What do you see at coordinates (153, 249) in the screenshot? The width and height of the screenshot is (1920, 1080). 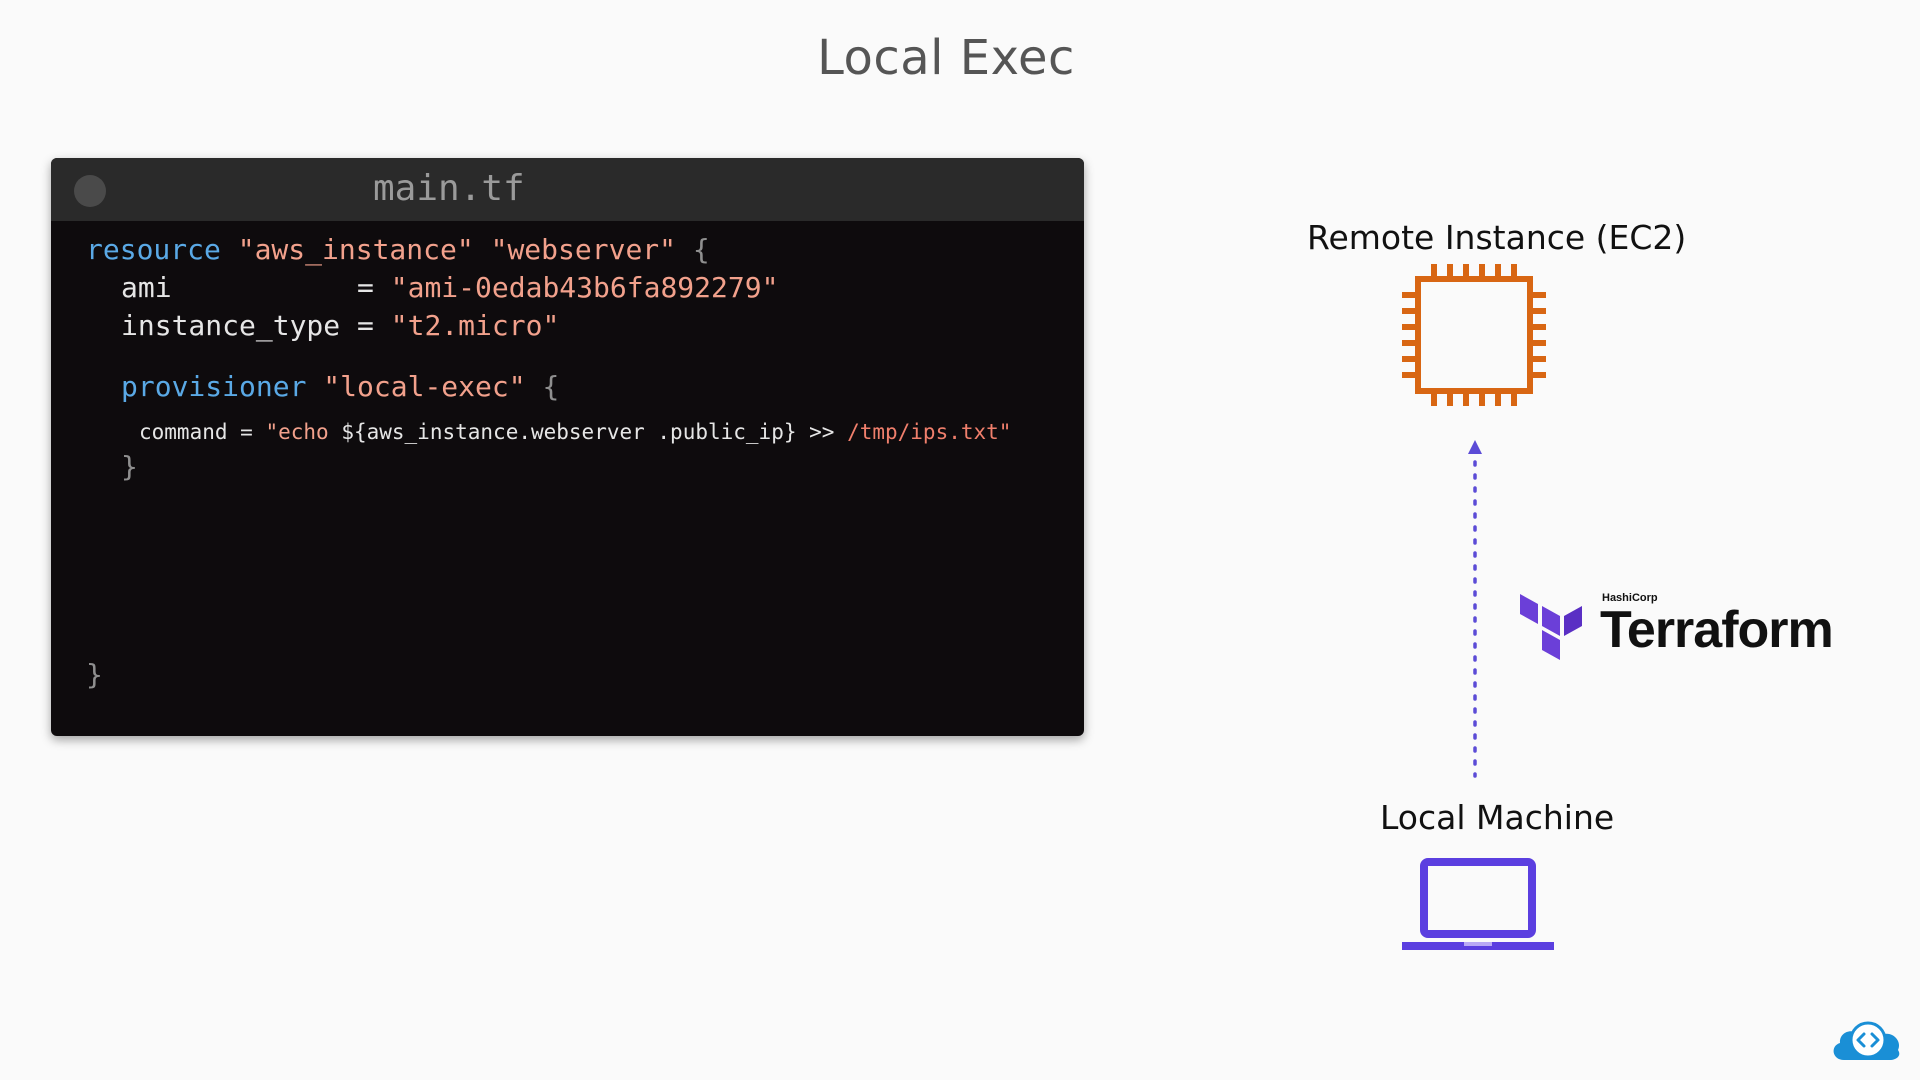 I see `keyword-resource: resource` at bounding box center [153, 249].